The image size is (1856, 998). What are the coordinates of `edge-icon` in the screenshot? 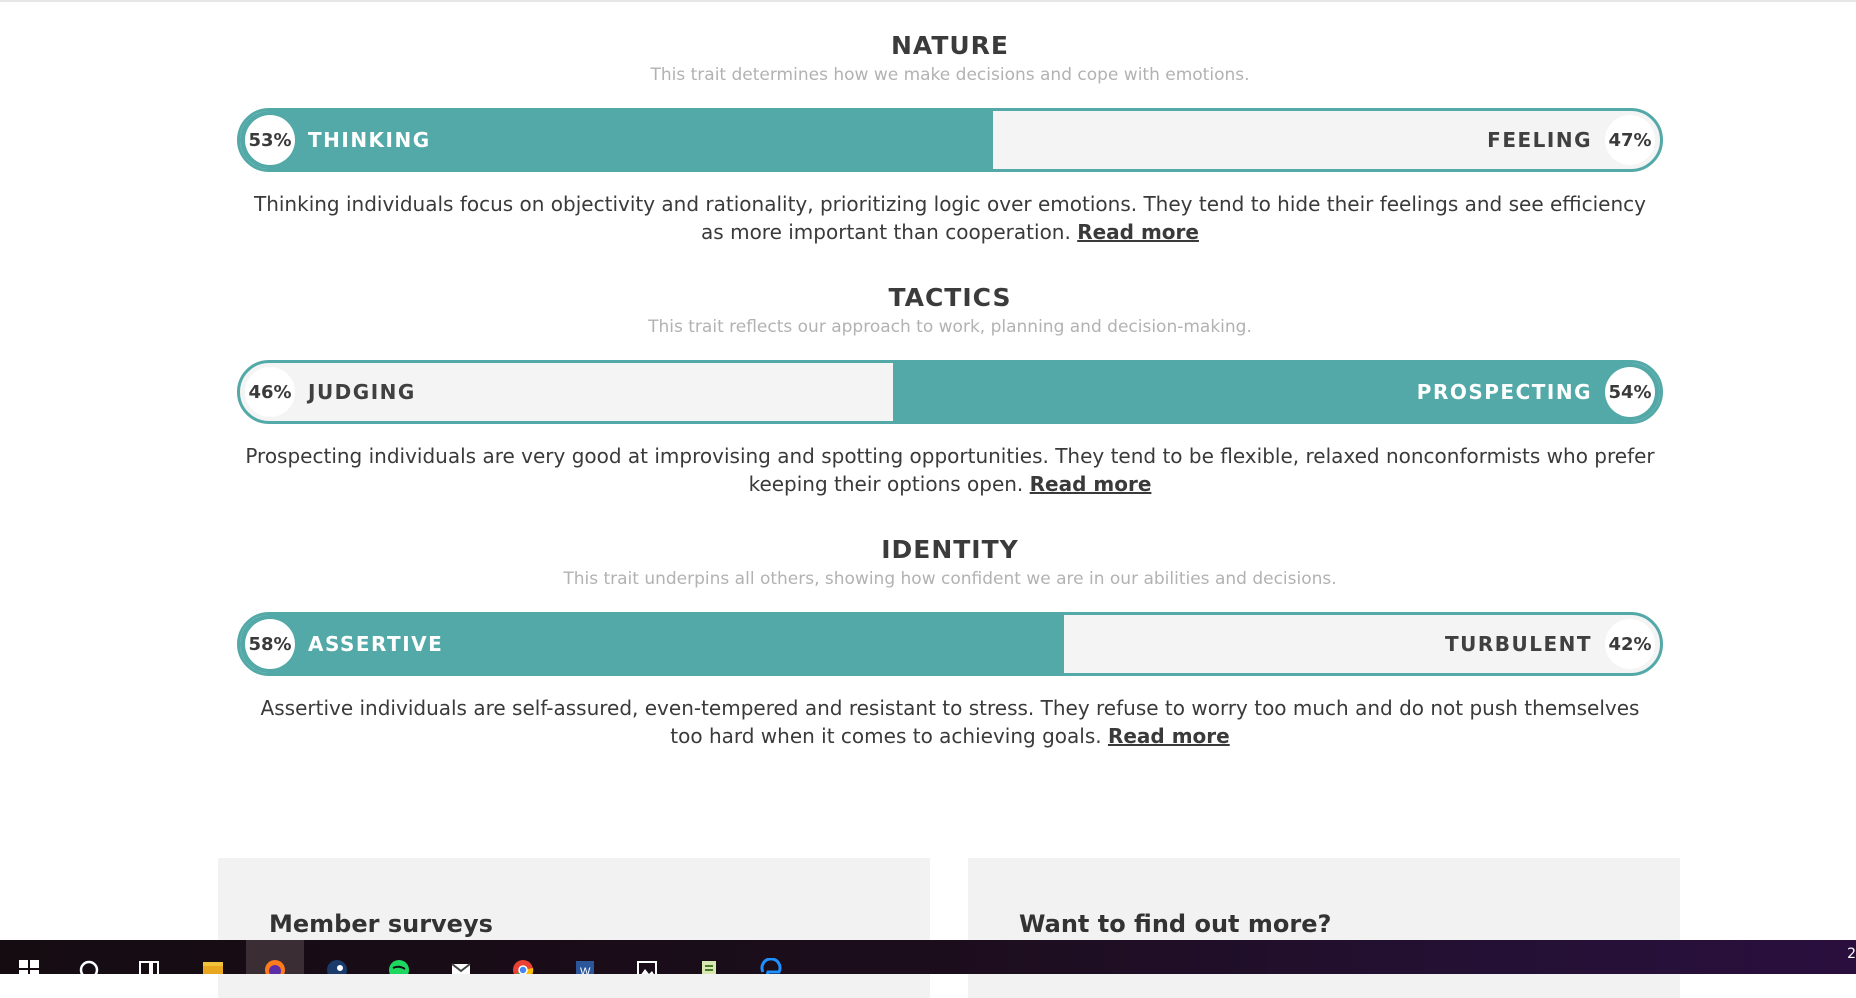 It's located at (771, 957).